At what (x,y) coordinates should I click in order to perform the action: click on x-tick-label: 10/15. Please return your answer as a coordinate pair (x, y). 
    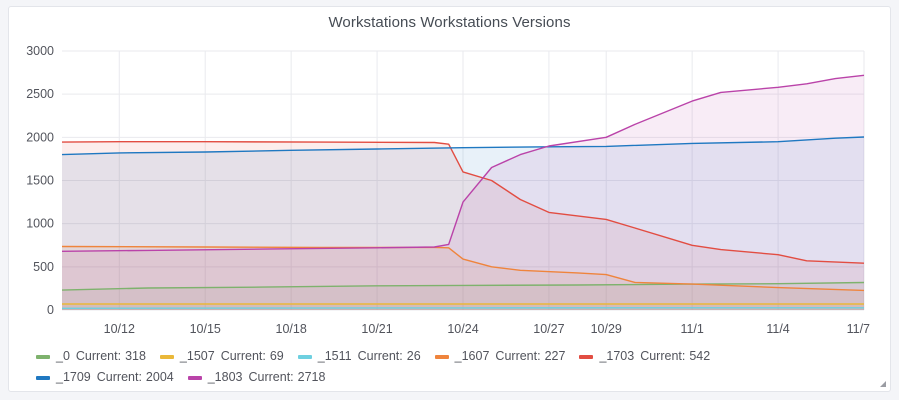
    Looking at the image, I should click on (205, 329).